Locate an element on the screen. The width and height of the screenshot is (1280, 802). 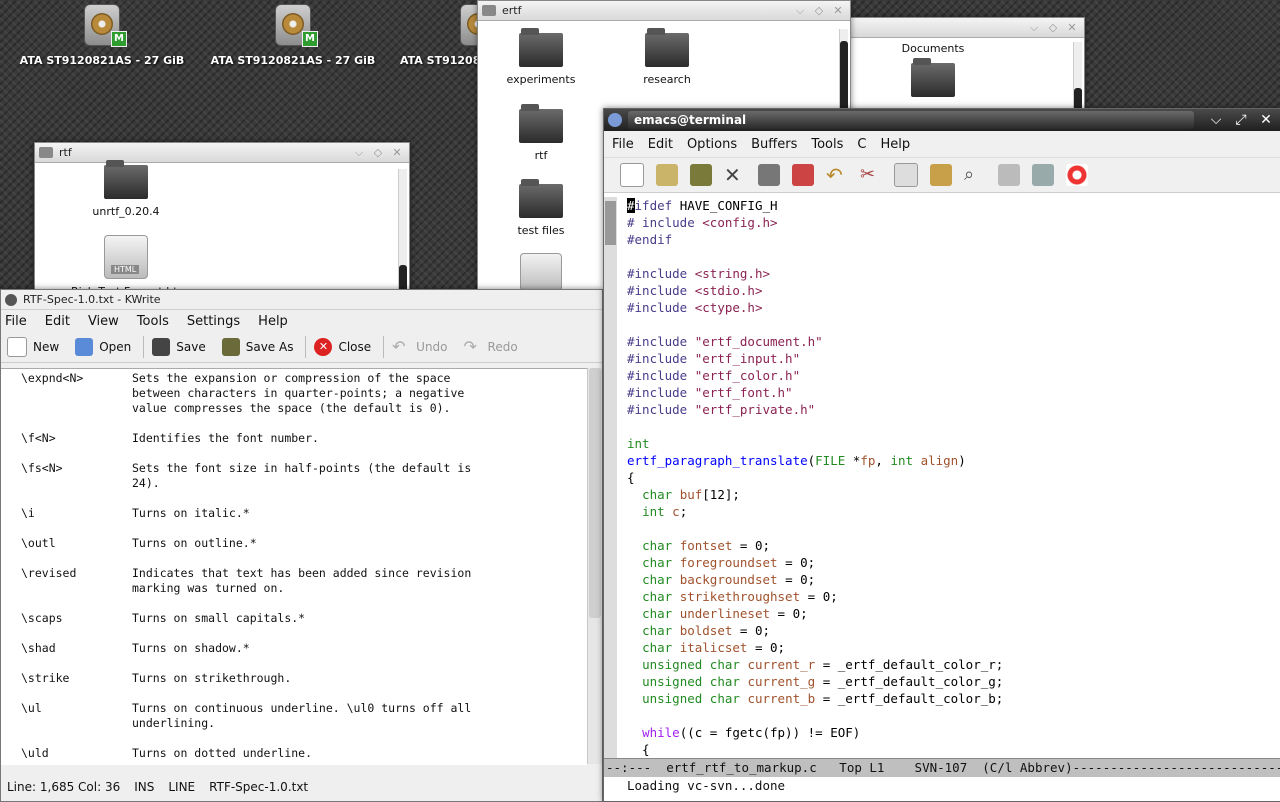
cut-icon: ✂ is located at coordinates (871, 175).